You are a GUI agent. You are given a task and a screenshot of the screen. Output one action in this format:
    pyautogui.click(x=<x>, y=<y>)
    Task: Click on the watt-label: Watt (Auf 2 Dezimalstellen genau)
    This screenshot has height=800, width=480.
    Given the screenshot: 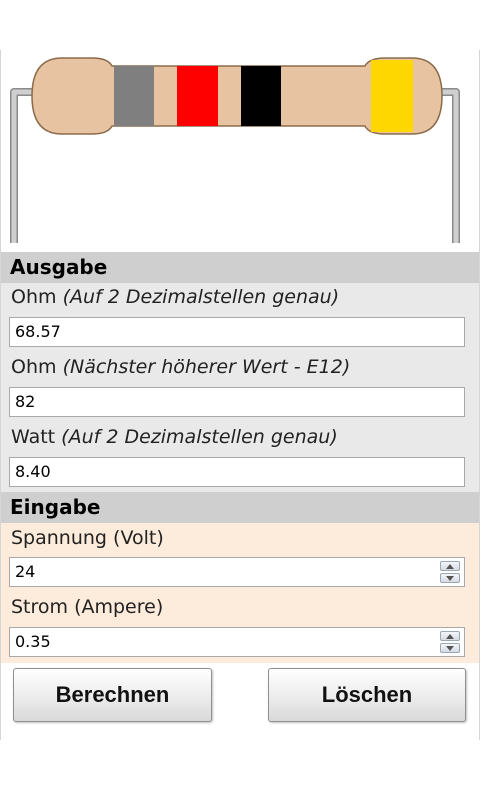 What is the action you would take?
    pyautogui.click(x=174, y=437)
    